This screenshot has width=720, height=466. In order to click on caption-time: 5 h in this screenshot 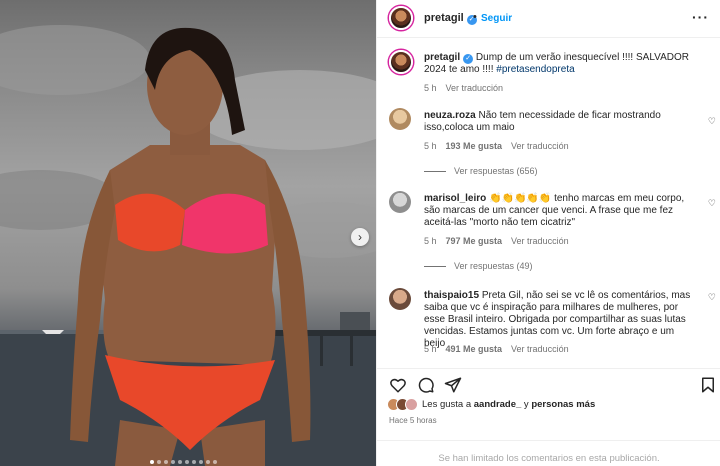, I will do `click(430, 88)`.